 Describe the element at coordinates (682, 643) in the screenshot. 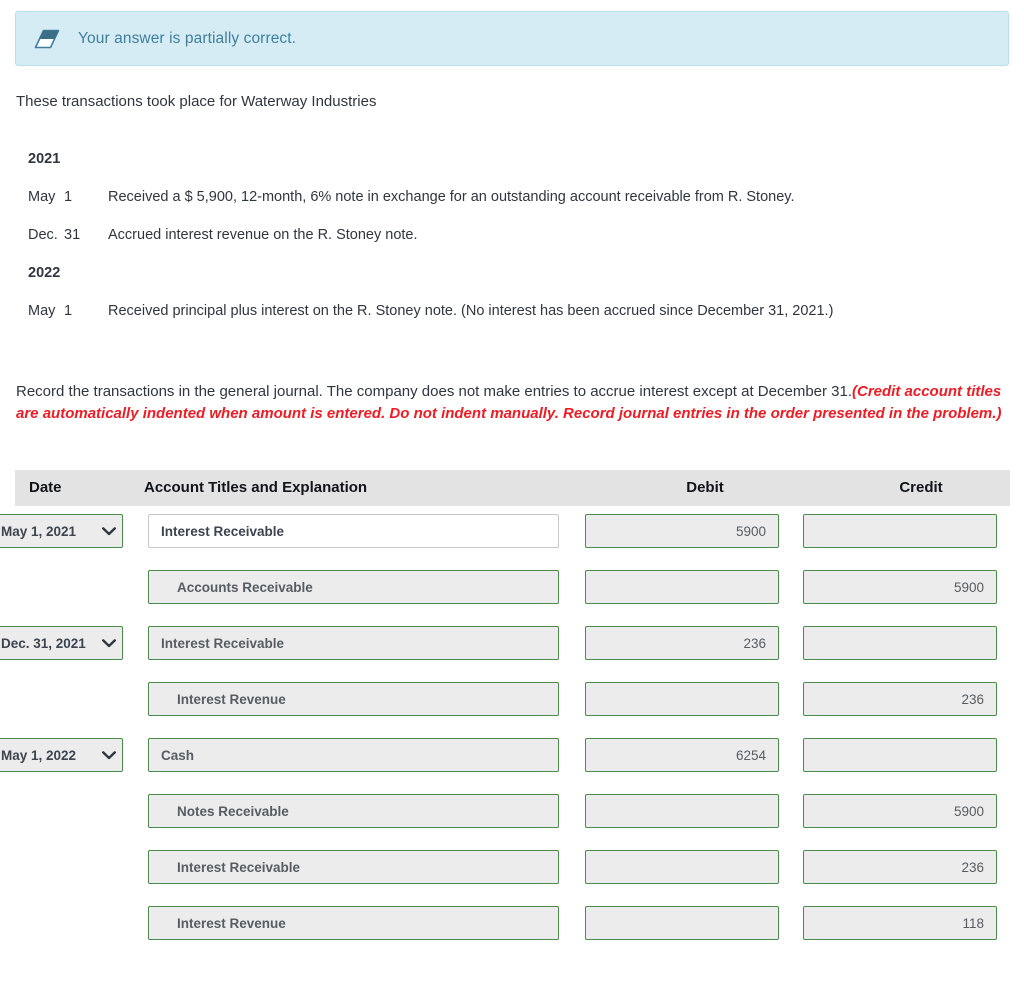

I see `debit-input-3: 236` at that location.